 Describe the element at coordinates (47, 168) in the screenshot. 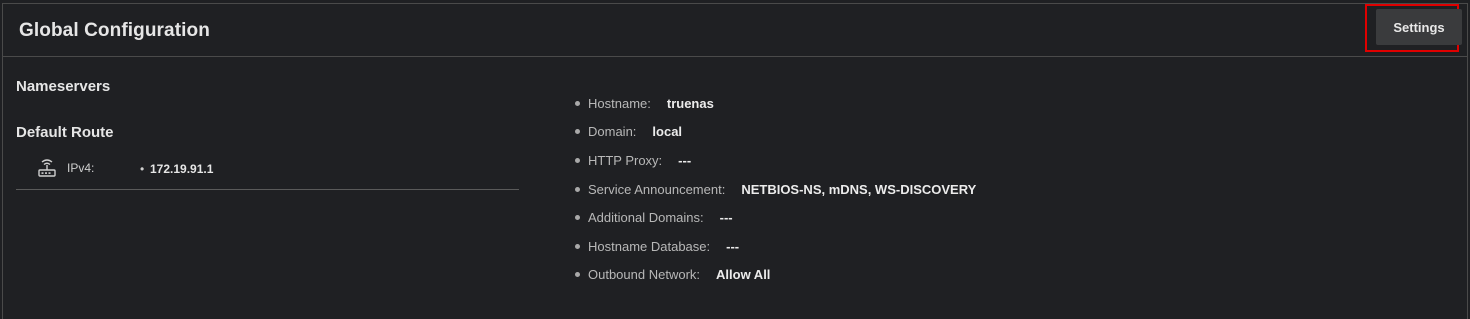

I see `router-icon` at that location.